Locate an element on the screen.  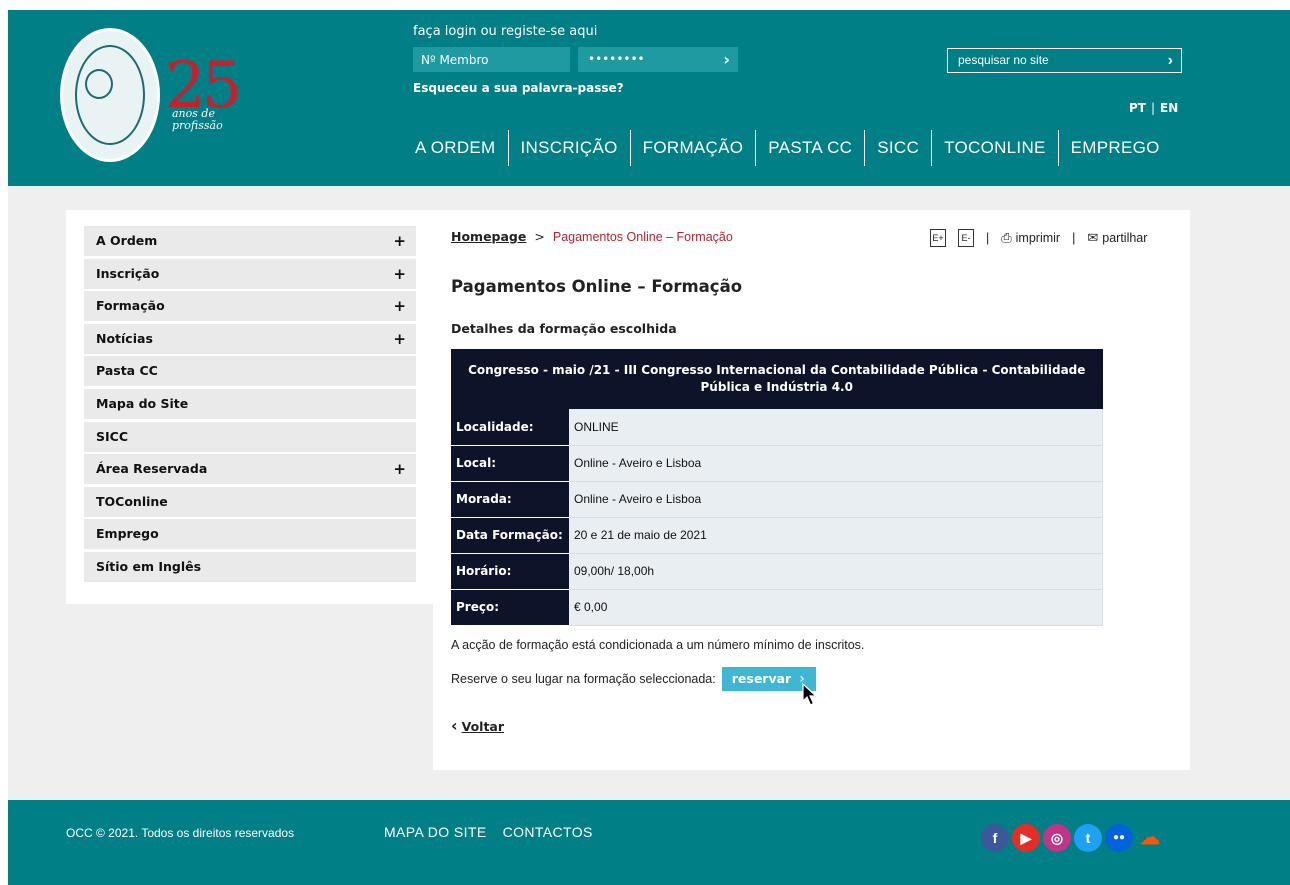
sidebar-item-label: SICC is located at coordinates (112, 436).